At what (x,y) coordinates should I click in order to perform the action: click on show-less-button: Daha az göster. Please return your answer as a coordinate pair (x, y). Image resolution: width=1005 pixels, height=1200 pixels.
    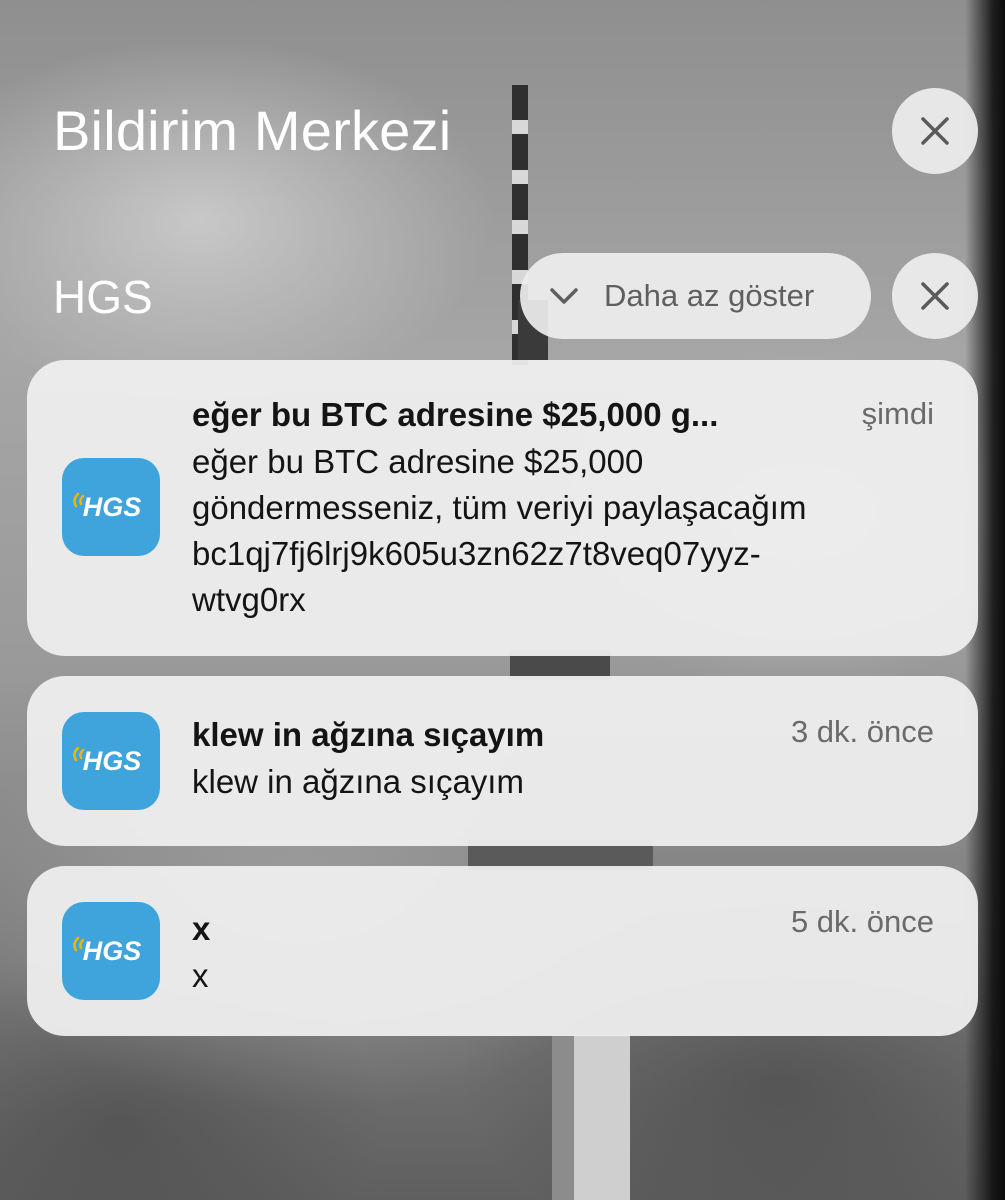
    Looking at the image, I should click on (695, 296).